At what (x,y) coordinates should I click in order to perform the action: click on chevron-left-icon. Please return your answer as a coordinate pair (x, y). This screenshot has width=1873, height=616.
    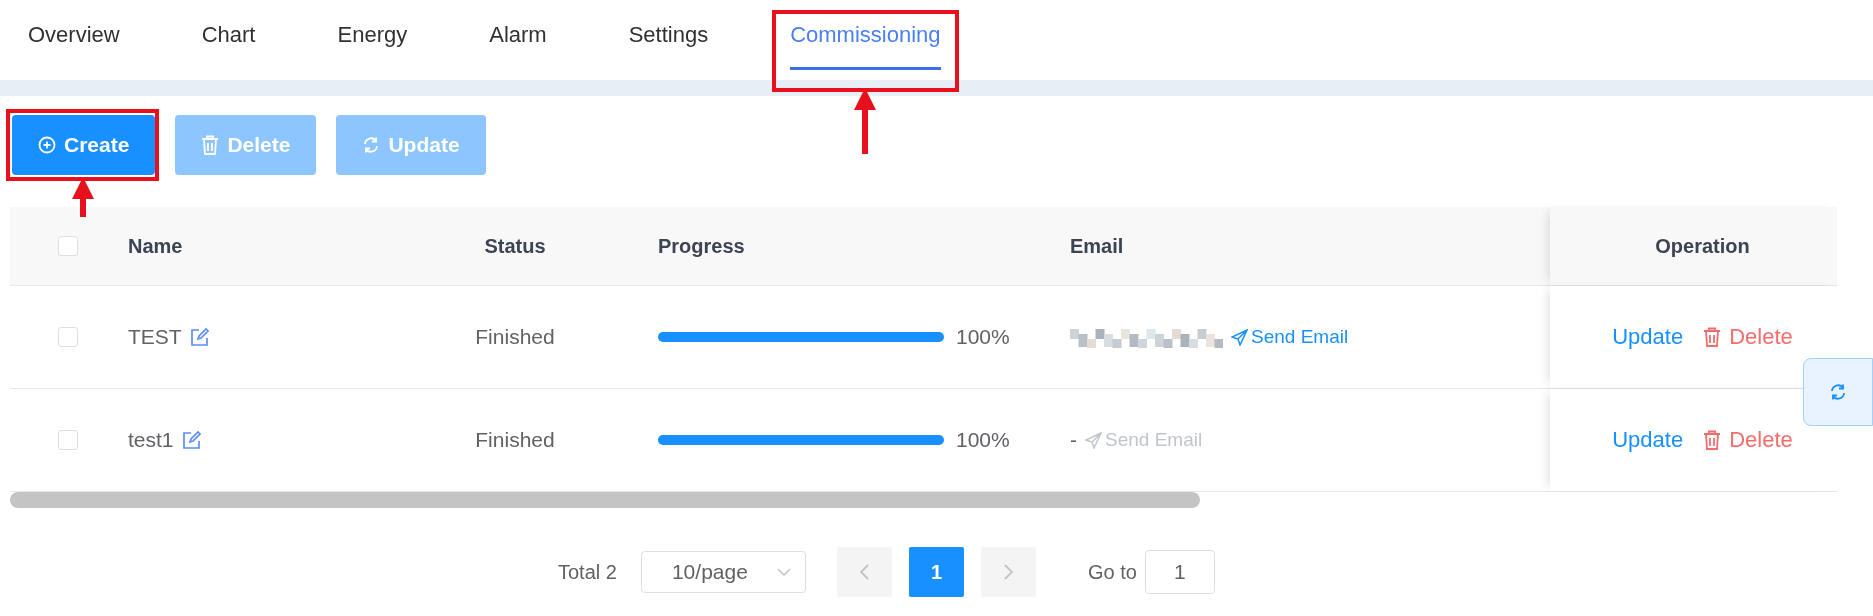
    Looking at the image, I should click on (864, 572).